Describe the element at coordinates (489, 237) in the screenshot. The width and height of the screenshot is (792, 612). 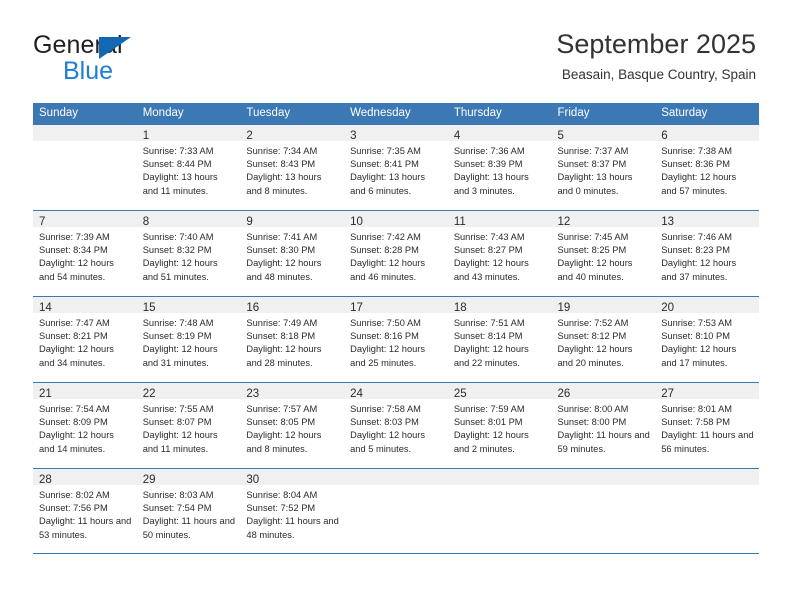
I see `sunrise-text: Sunrise: 7:43 AM` at that location.